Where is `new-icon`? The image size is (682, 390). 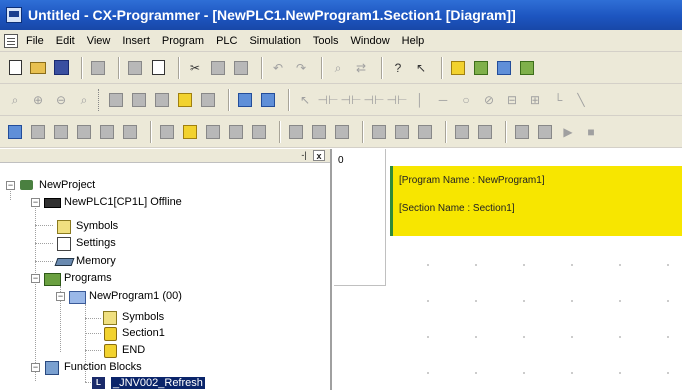
new-icon is located at coordinates (15, 68).